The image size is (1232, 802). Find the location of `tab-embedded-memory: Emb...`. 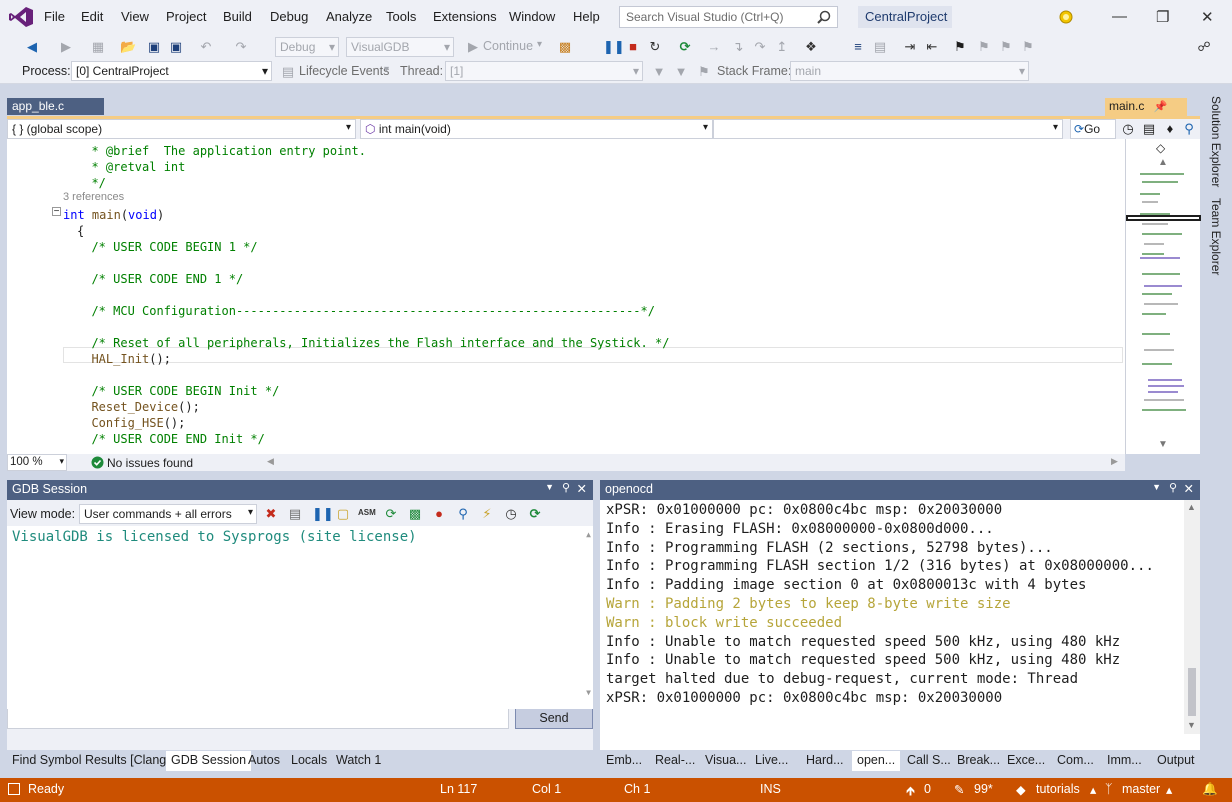

tab-embedded-memory: Emb... is located at coordinates (624, 761).